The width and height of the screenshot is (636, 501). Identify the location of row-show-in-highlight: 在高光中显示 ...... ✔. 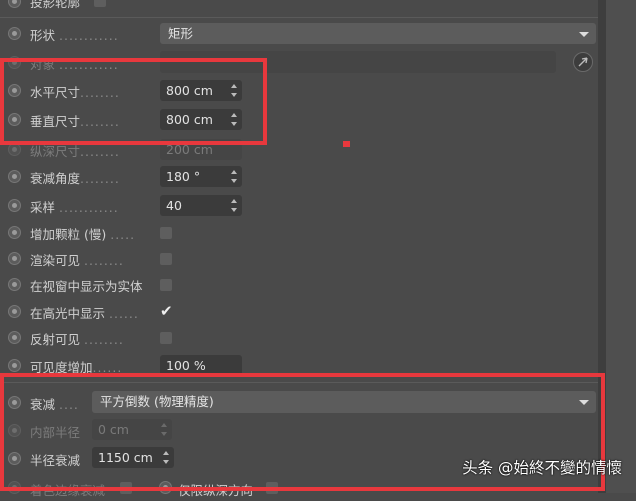
(299, 312).